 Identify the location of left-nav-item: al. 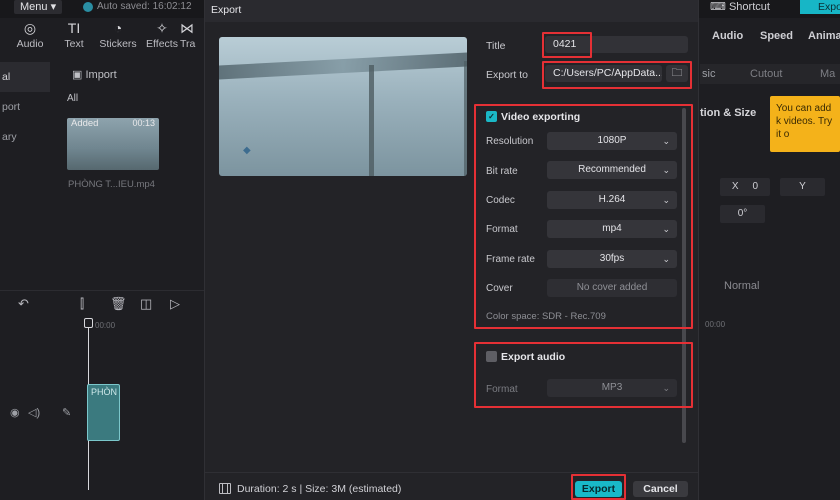
(25, 77).